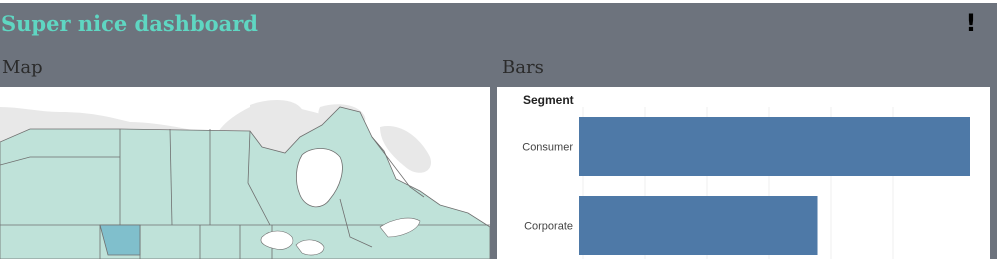 The image size is (999, 259). I want to click on dashboard-title: Super nice dashboard, so click(129, 23).